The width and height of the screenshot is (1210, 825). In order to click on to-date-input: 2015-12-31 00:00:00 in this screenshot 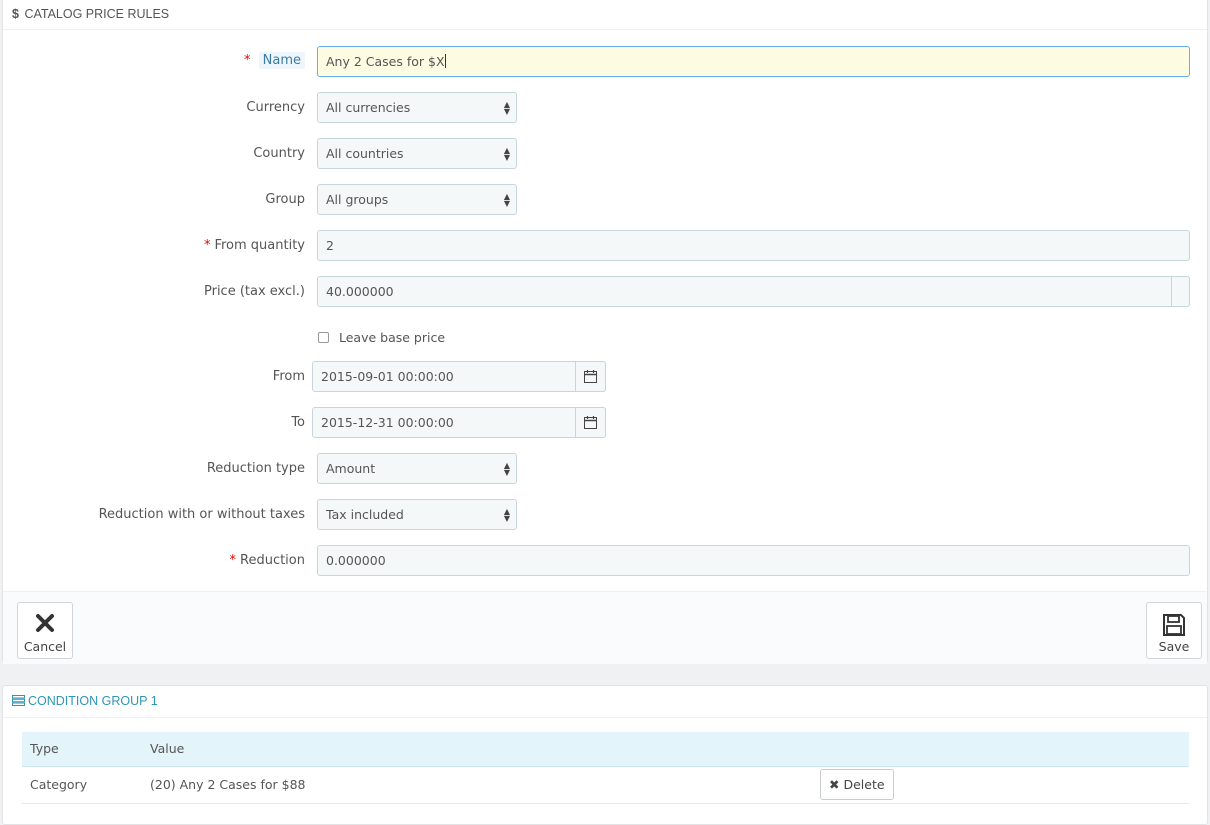, I will do `click(459, 422)`.